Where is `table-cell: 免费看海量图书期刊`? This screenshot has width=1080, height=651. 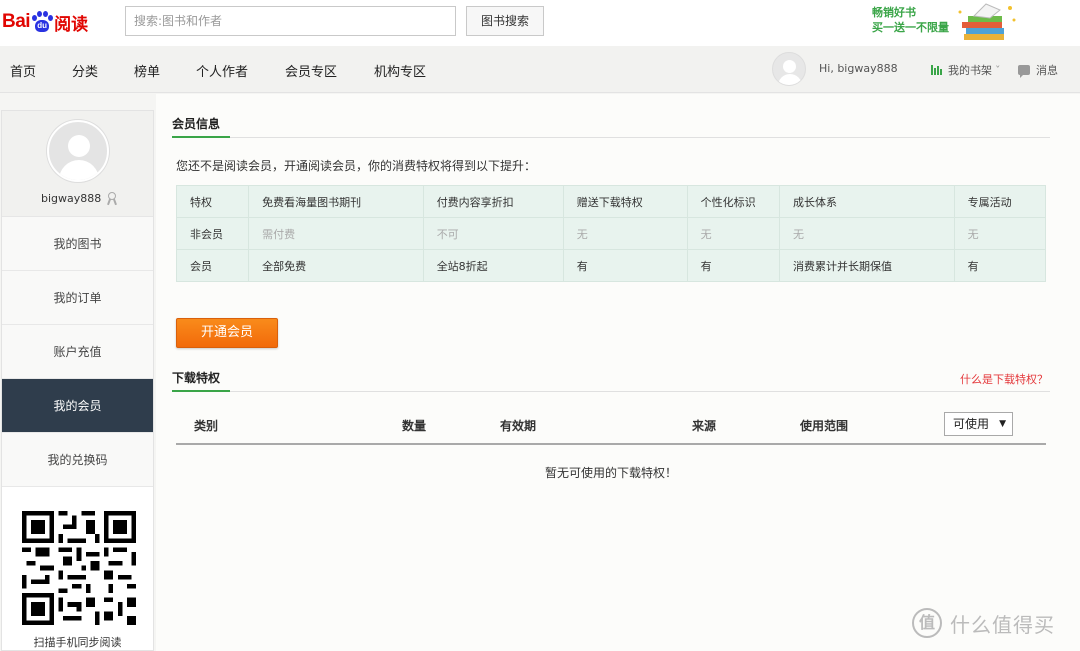 table-cell: 免费看海量图书期刊 is located at coordinates (336, 201).